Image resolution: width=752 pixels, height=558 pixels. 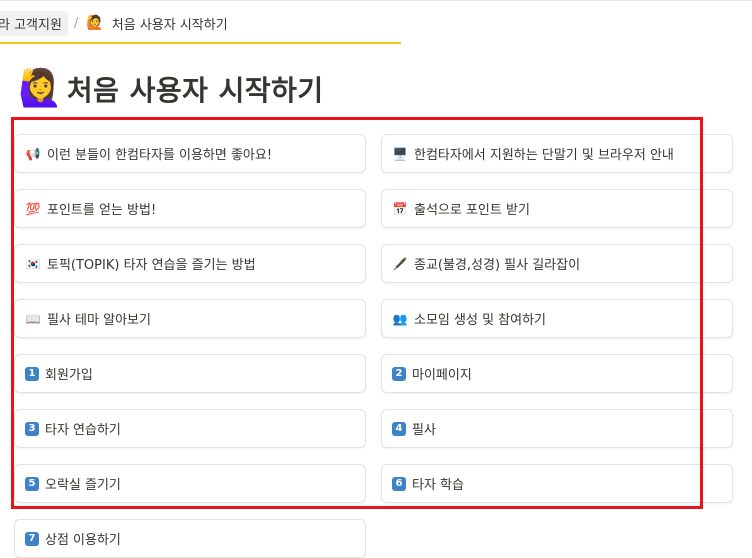 What do you see at coordinates (34, 23) in the screenshot?
I see `breadcrumb-parent: 라 고객지원` at bounding box center [34, 23].